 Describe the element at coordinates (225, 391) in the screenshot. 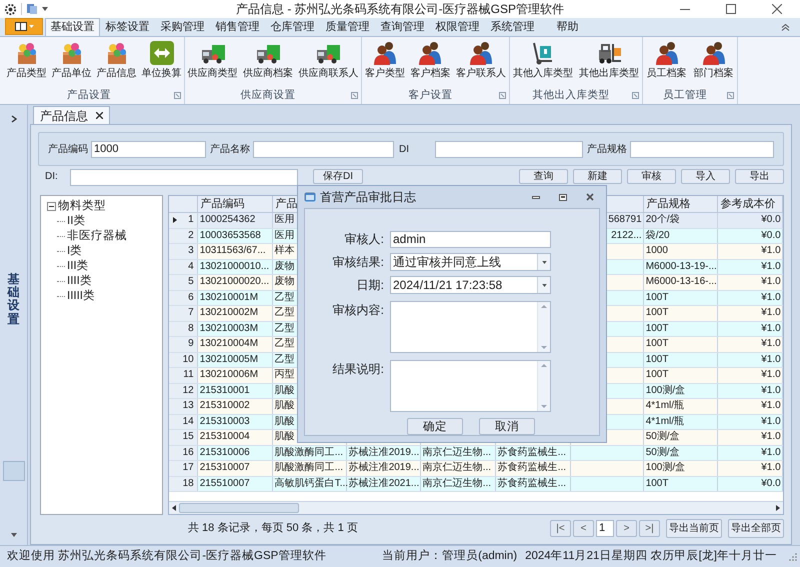

I see `table-cell: 215310001` at that location.